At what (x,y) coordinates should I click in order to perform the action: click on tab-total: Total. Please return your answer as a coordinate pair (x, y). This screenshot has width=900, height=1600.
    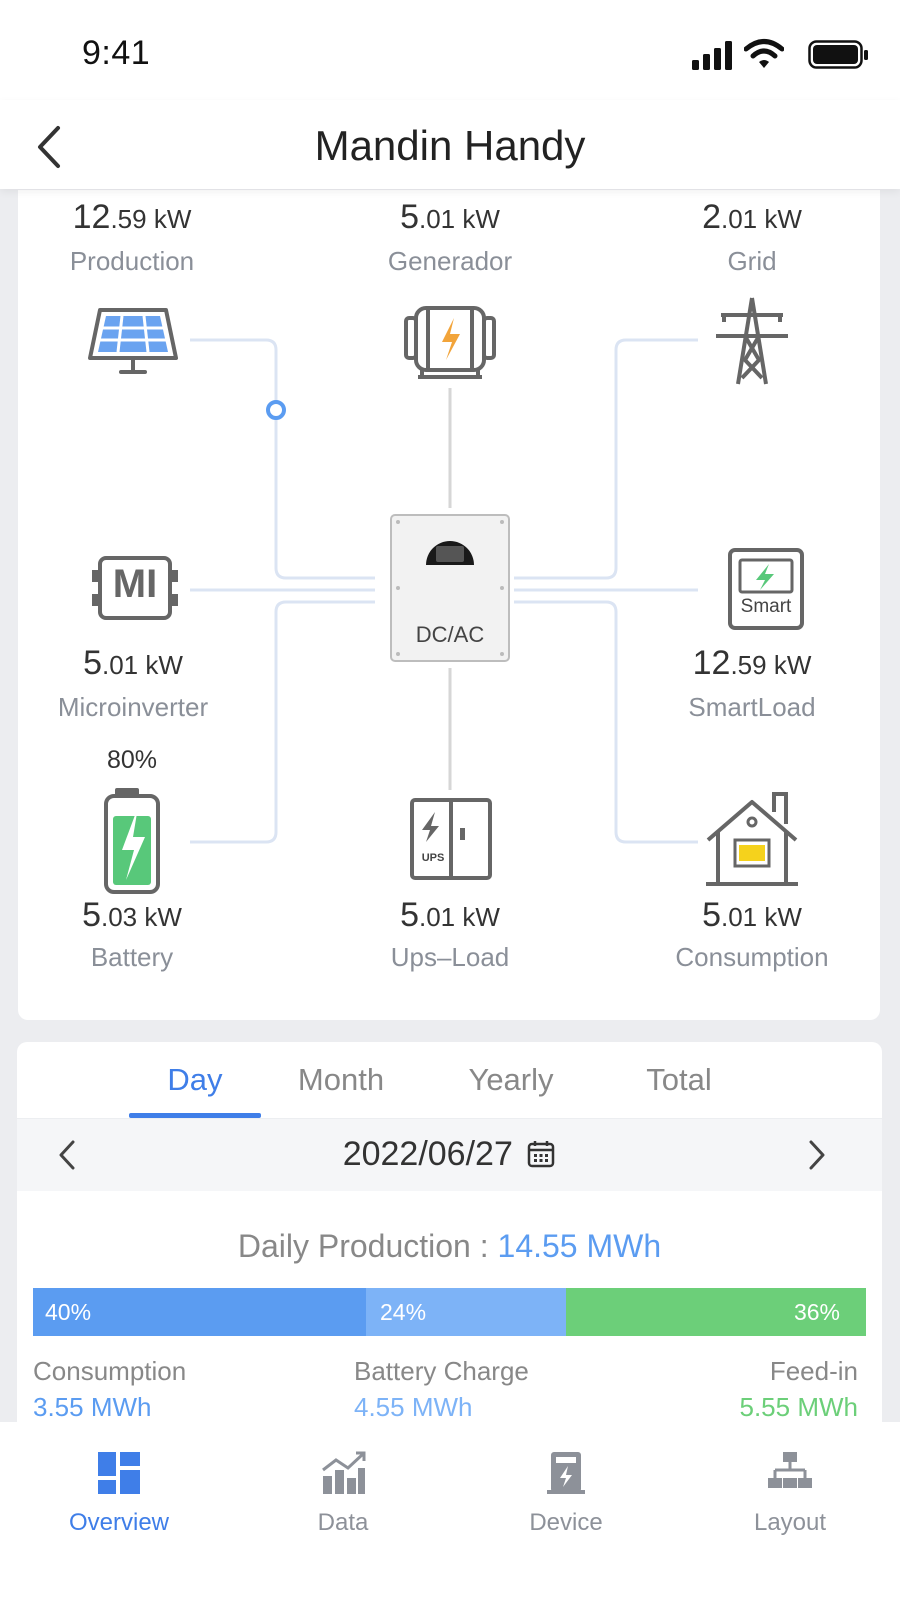
    Looking at the image, I should click on (679, 1080).